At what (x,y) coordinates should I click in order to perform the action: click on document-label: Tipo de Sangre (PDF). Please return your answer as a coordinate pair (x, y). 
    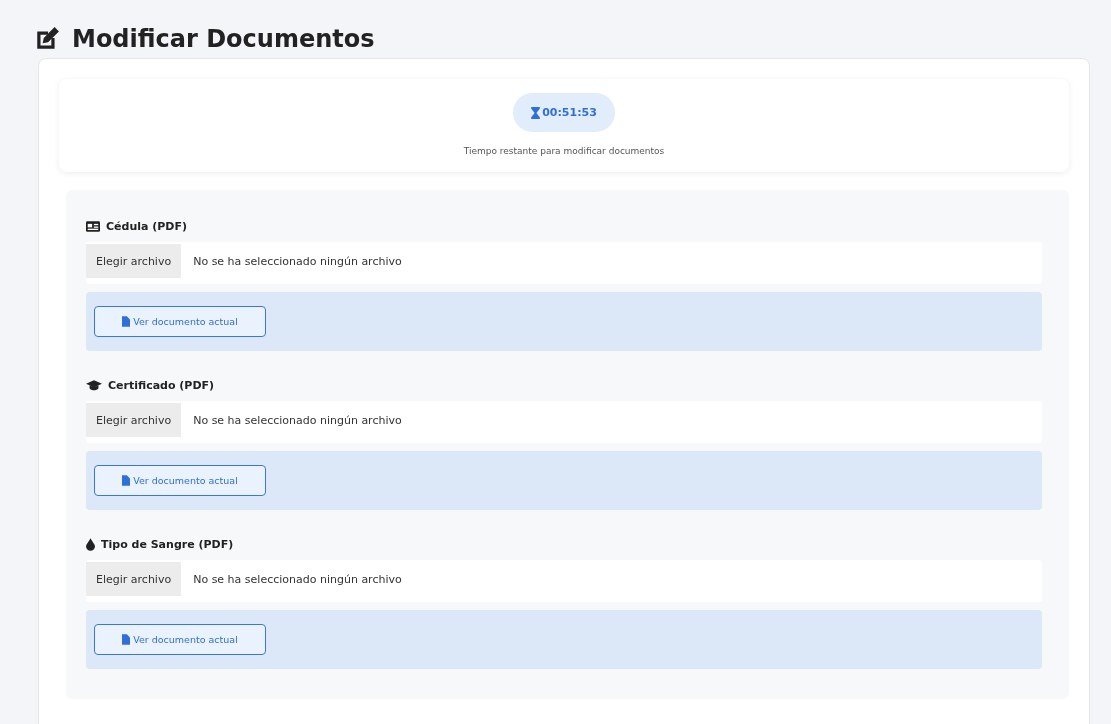
    Looking at the image, I should click on (167, 544).